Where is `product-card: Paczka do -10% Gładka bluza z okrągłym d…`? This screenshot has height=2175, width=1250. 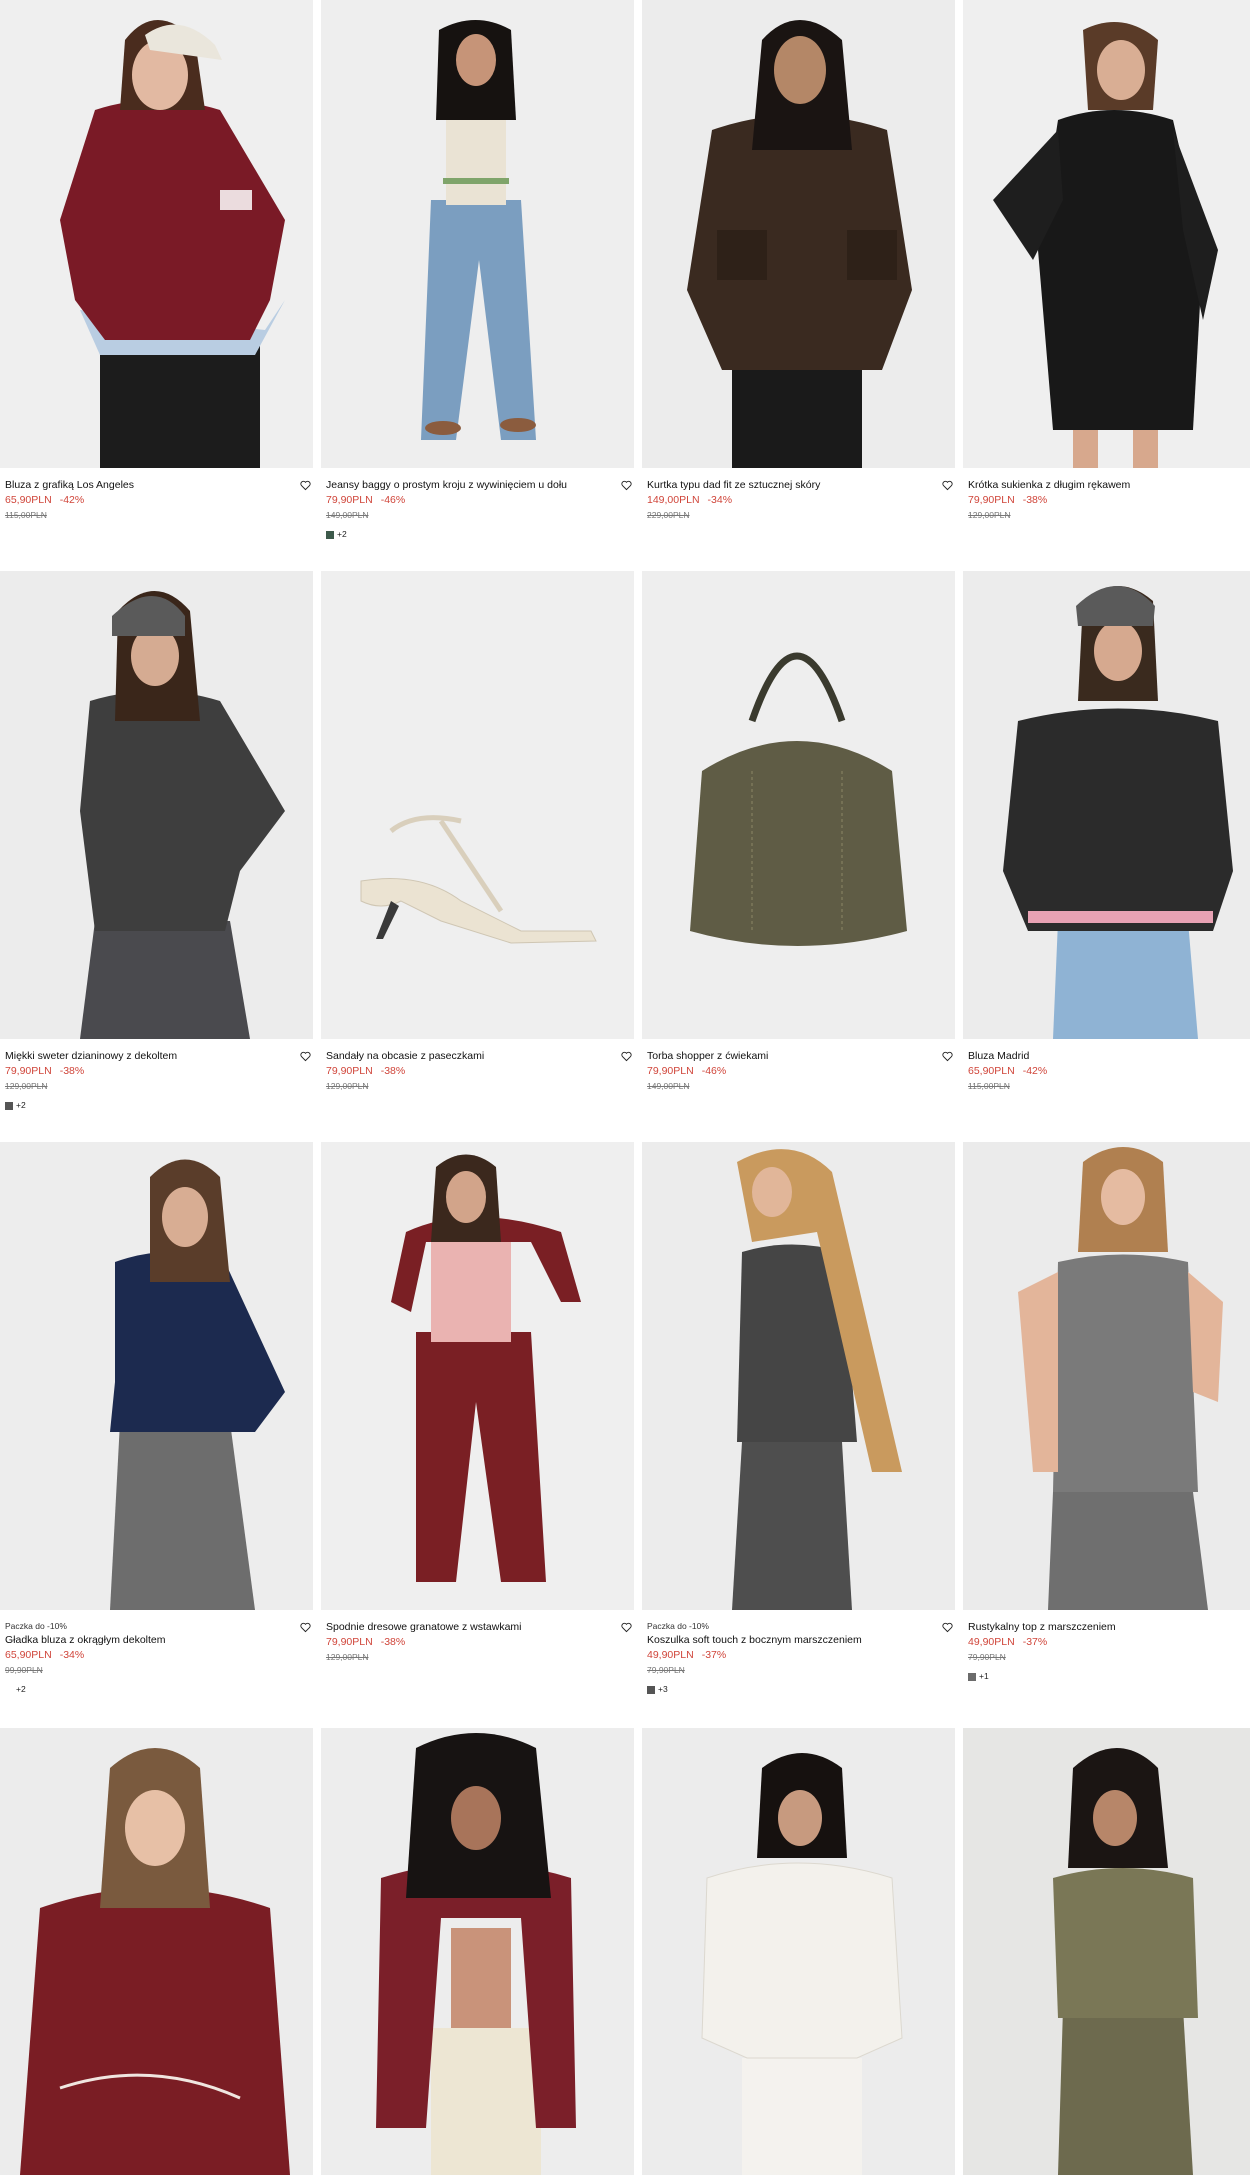
product-card: Paczka do -10% Gładka bluza z okrągłym d… is located at coordinates (156, 1419).